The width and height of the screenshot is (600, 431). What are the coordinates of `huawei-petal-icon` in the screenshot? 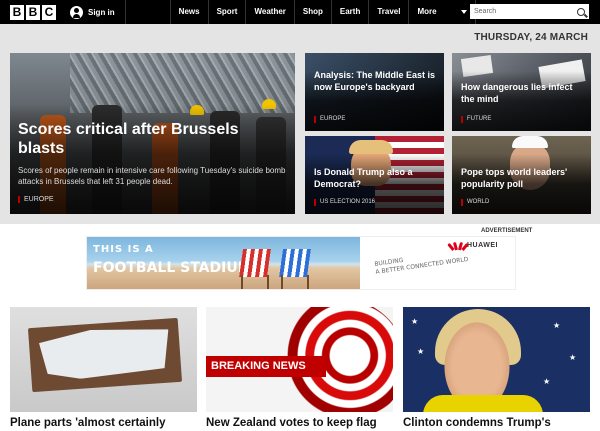 It's located at (458, 246).